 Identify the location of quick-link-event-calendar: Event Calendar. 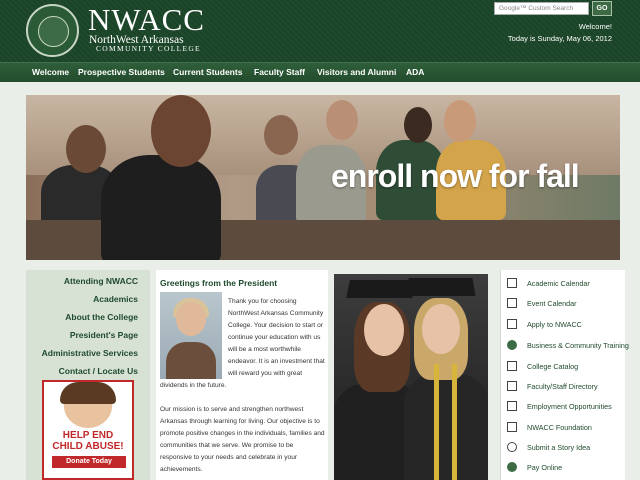
(563, 303).